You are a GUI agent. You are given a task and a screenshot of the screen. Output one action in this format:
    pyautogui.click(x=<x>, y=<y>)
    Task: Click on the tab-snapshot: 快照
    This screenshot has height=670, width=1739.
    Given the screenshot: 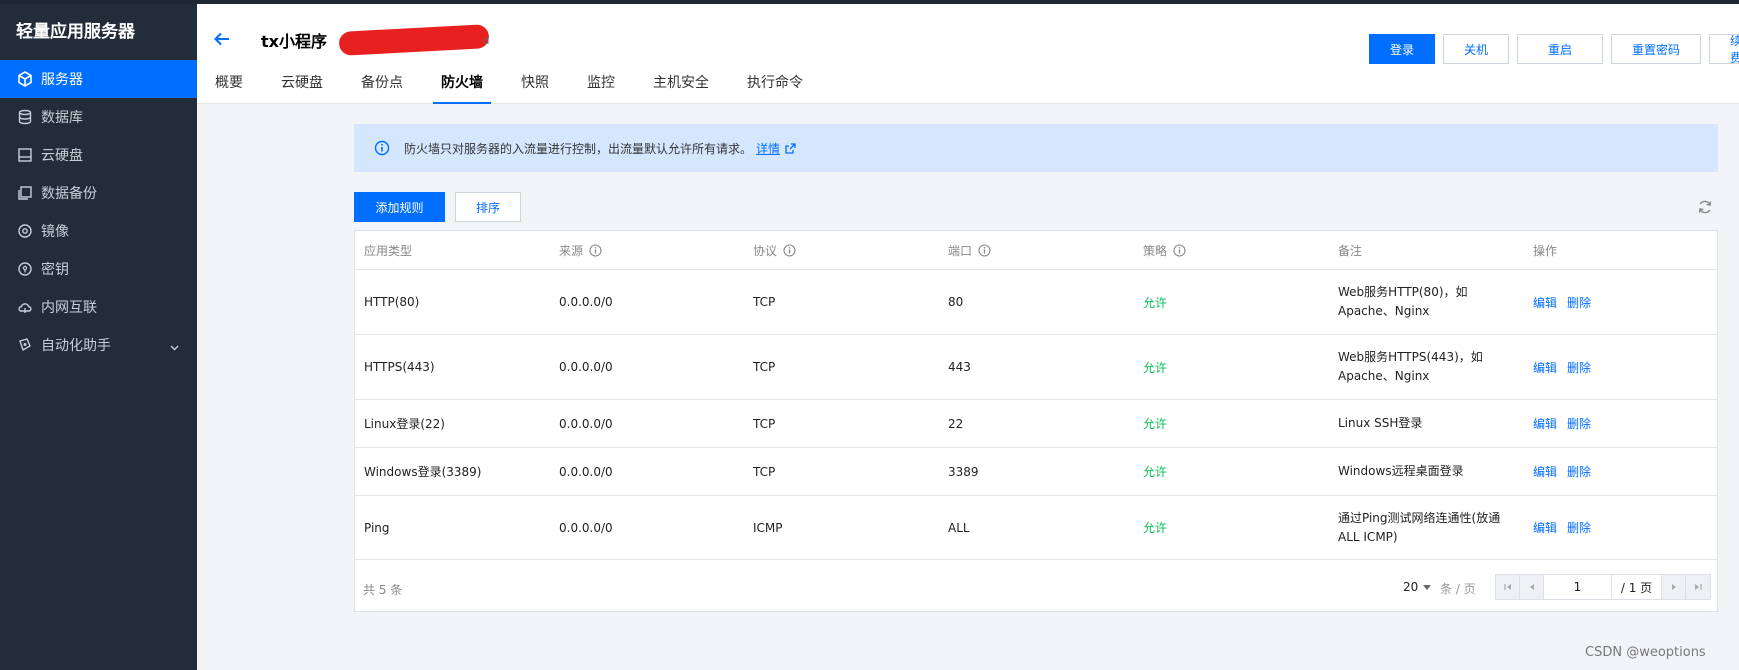 What is the action you would take?
    pyautogui.click(x=535, y=88)
    